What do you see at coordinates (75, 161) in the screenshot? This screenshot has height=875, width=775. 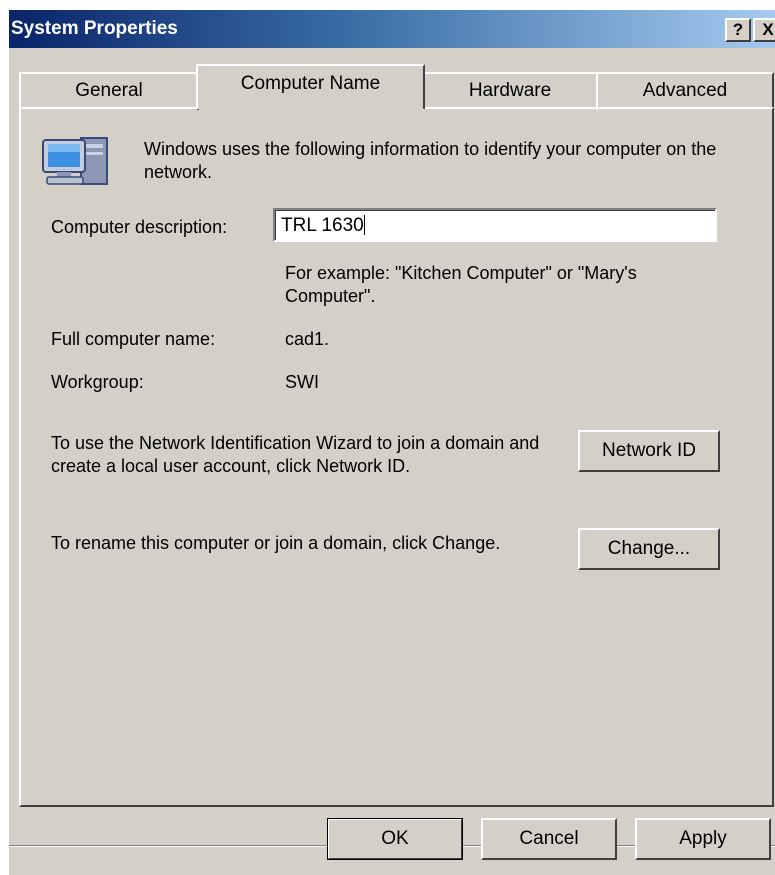 I see `computer-icon` at bounding box center [75, 161].